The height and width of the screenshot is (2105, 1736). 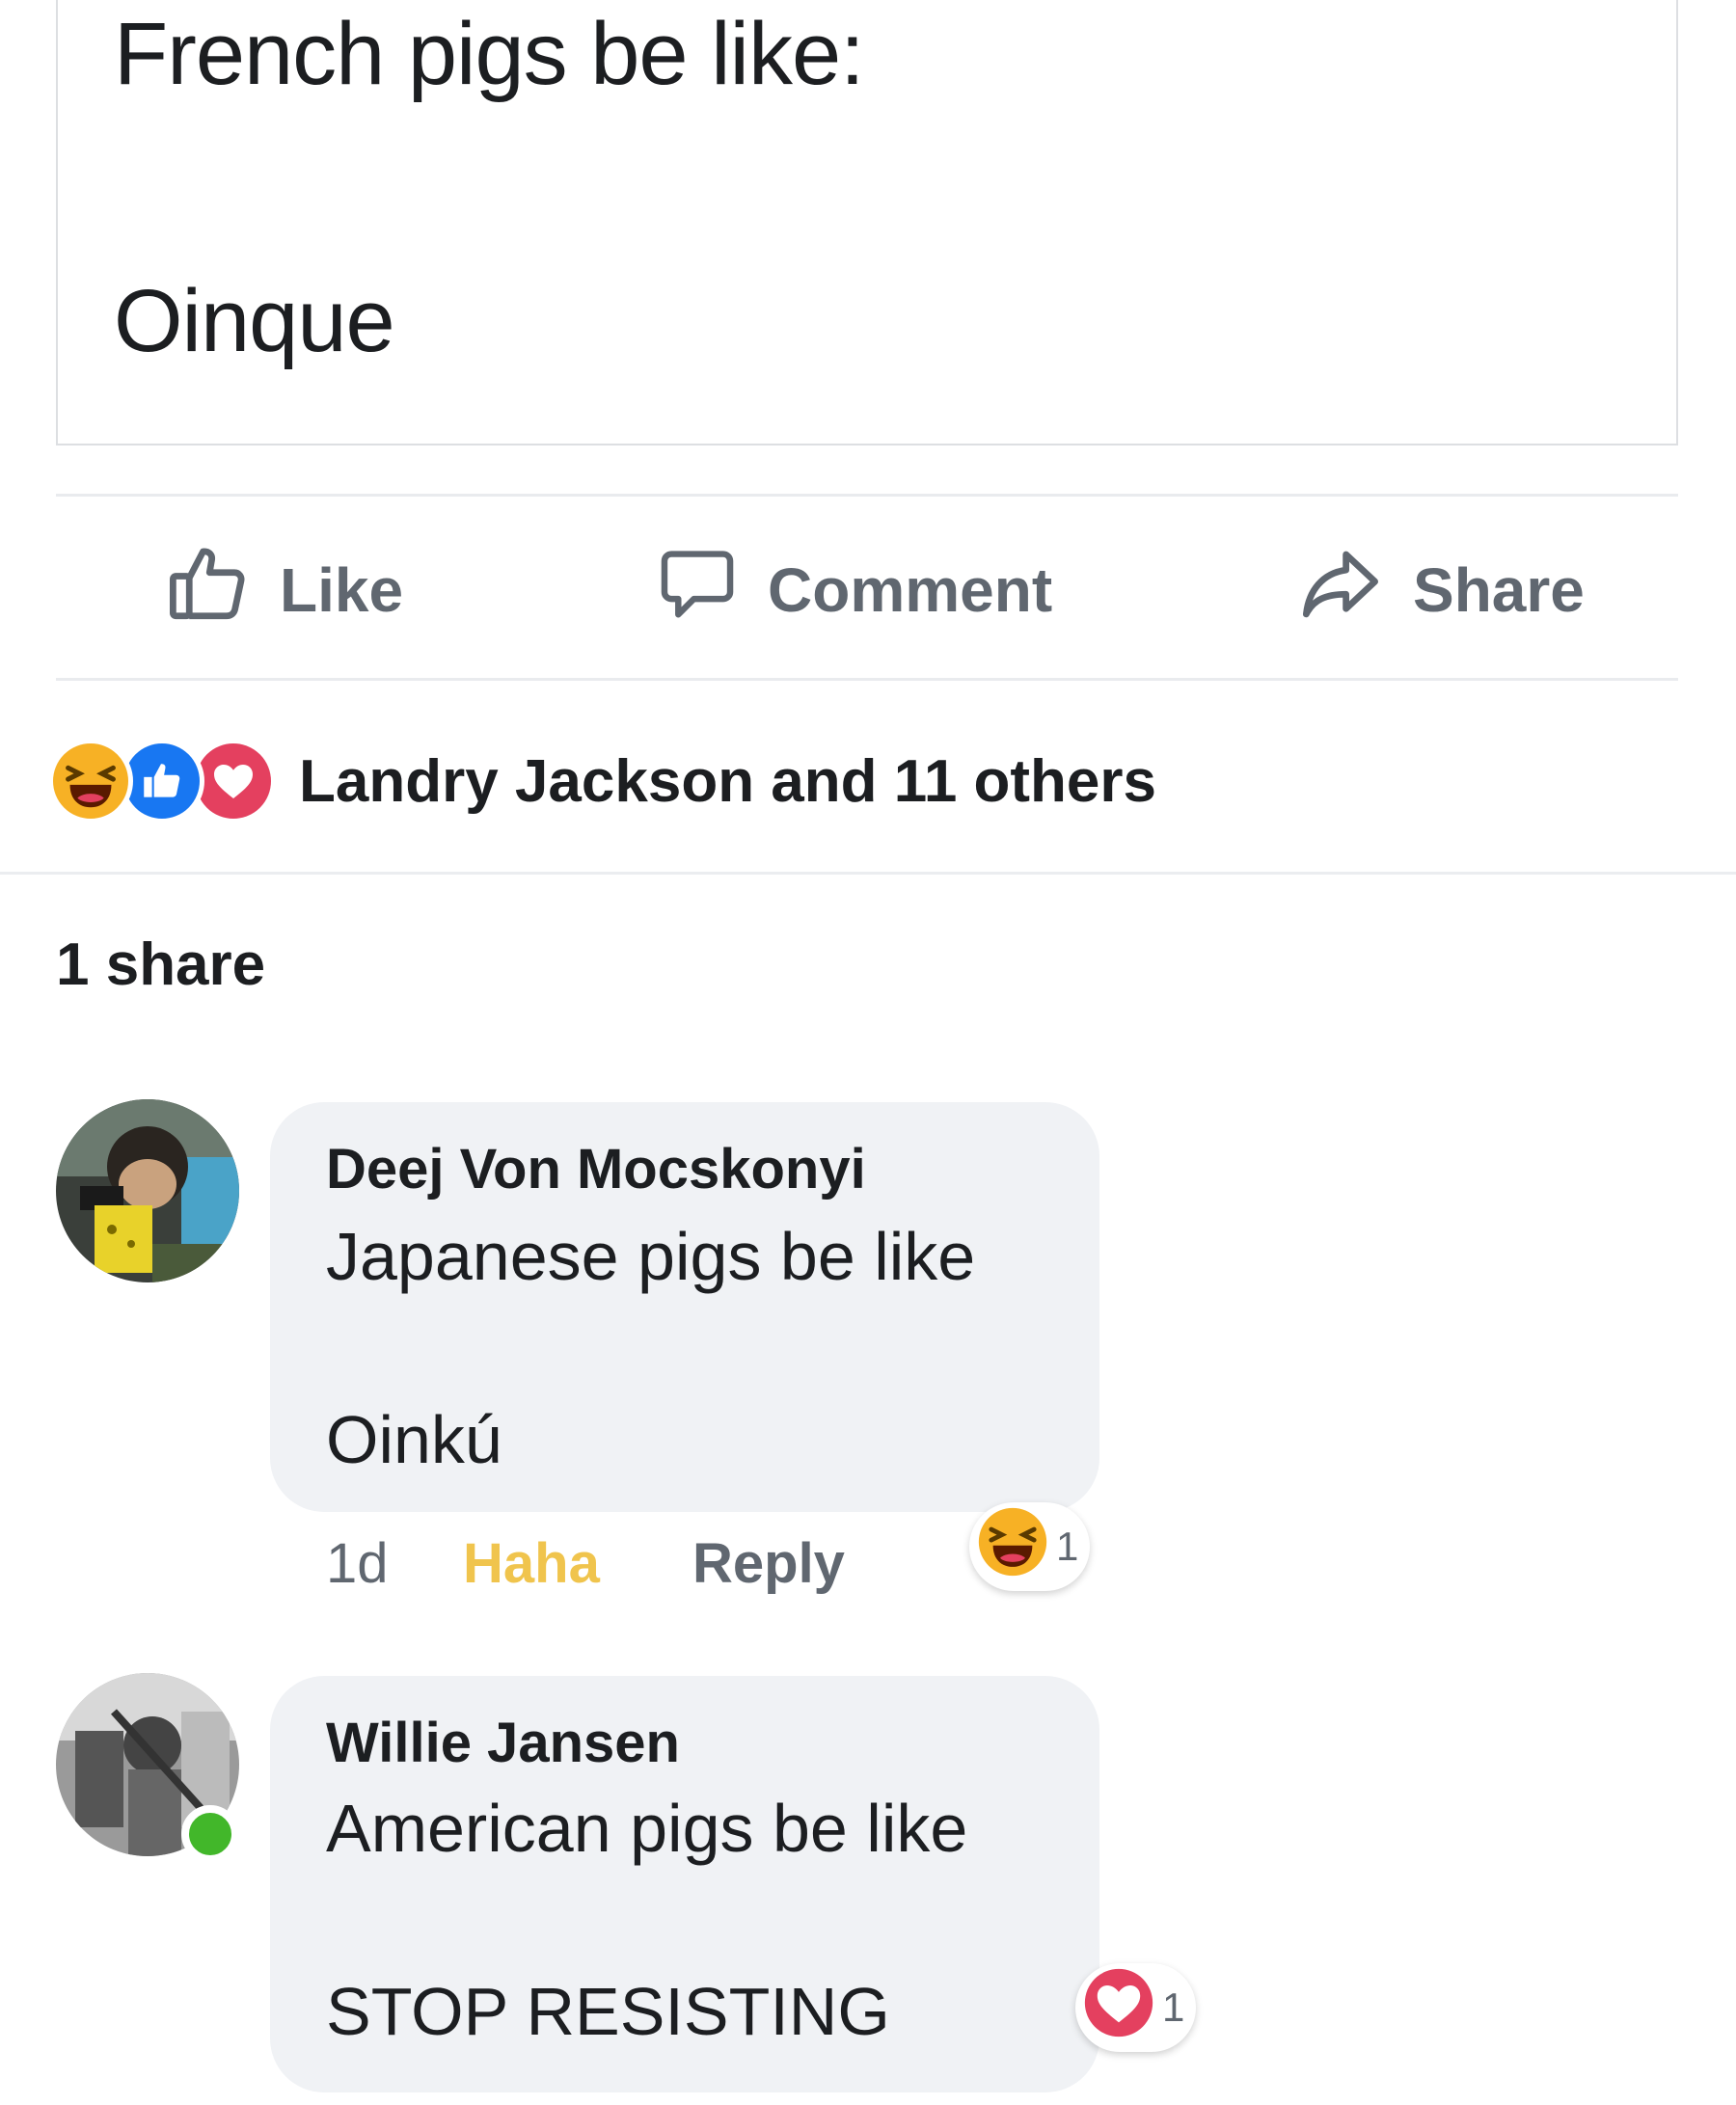 I want to click on reactions-summary-text: Landry Jackson and 11 others, so click(x=727, y=781).